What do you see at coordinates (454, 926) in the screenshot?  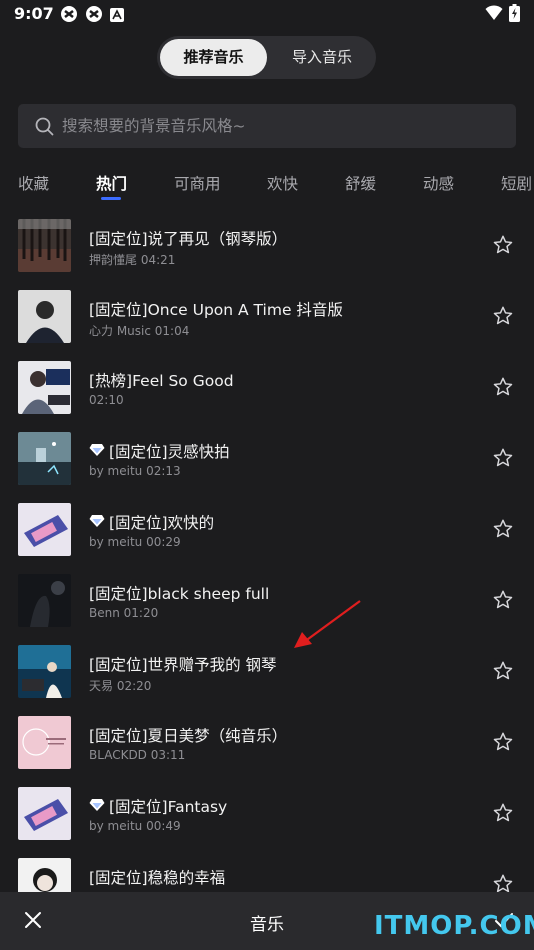 I see `site-watermark: ITMOP.COM` at bounding box center [454, 926].